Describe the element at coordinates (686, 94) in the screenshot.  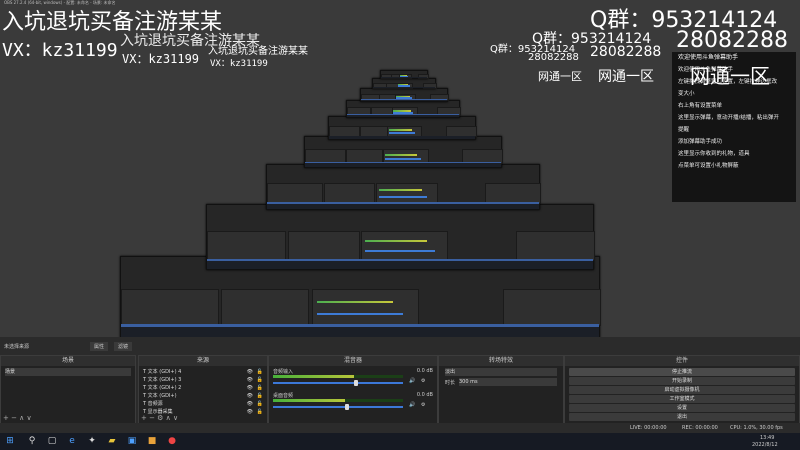
I see `danmaku-line: 变大小` at that location.